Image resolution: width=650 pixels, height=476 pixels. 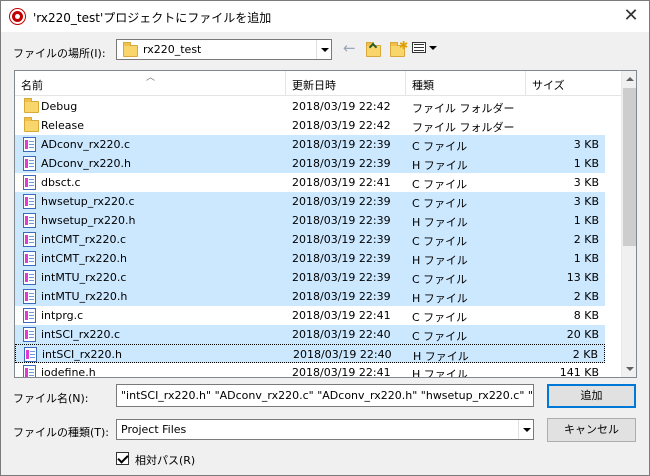 I want to click on file-size: 20 KB, so click(x=582, y=334).